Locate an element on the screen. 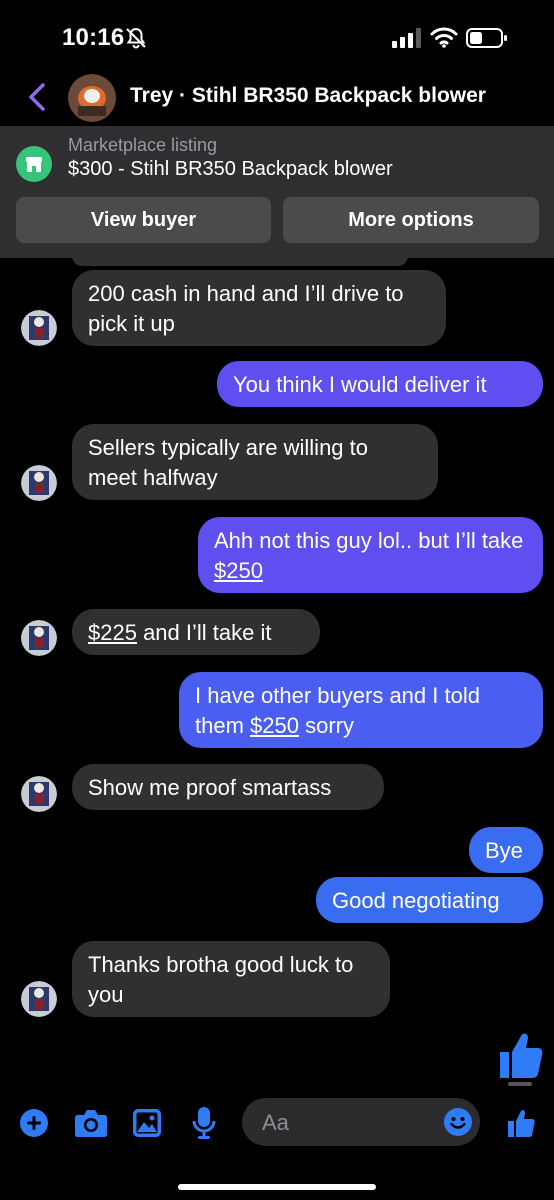  plus-icon is located at coordinates (34, 1123).